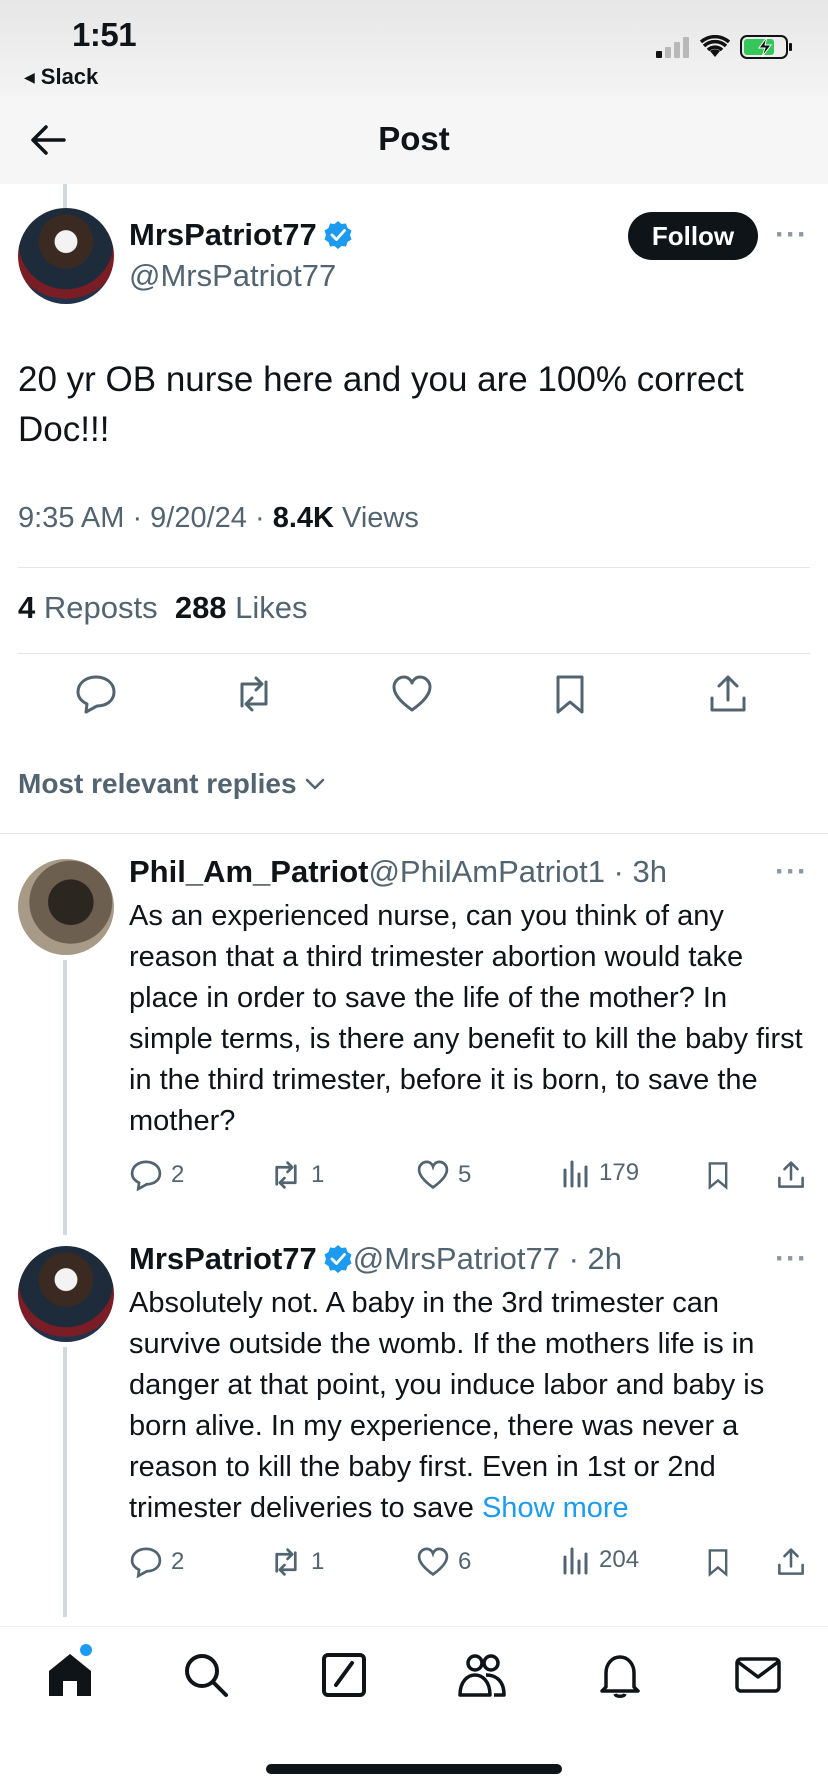 Image resolution: width=828 pixels, height=1792 pixels. What do you see at coordinates (104, 34) in the screenshot?
I see `status-time: 1:51` at bounding box center [104, 34].